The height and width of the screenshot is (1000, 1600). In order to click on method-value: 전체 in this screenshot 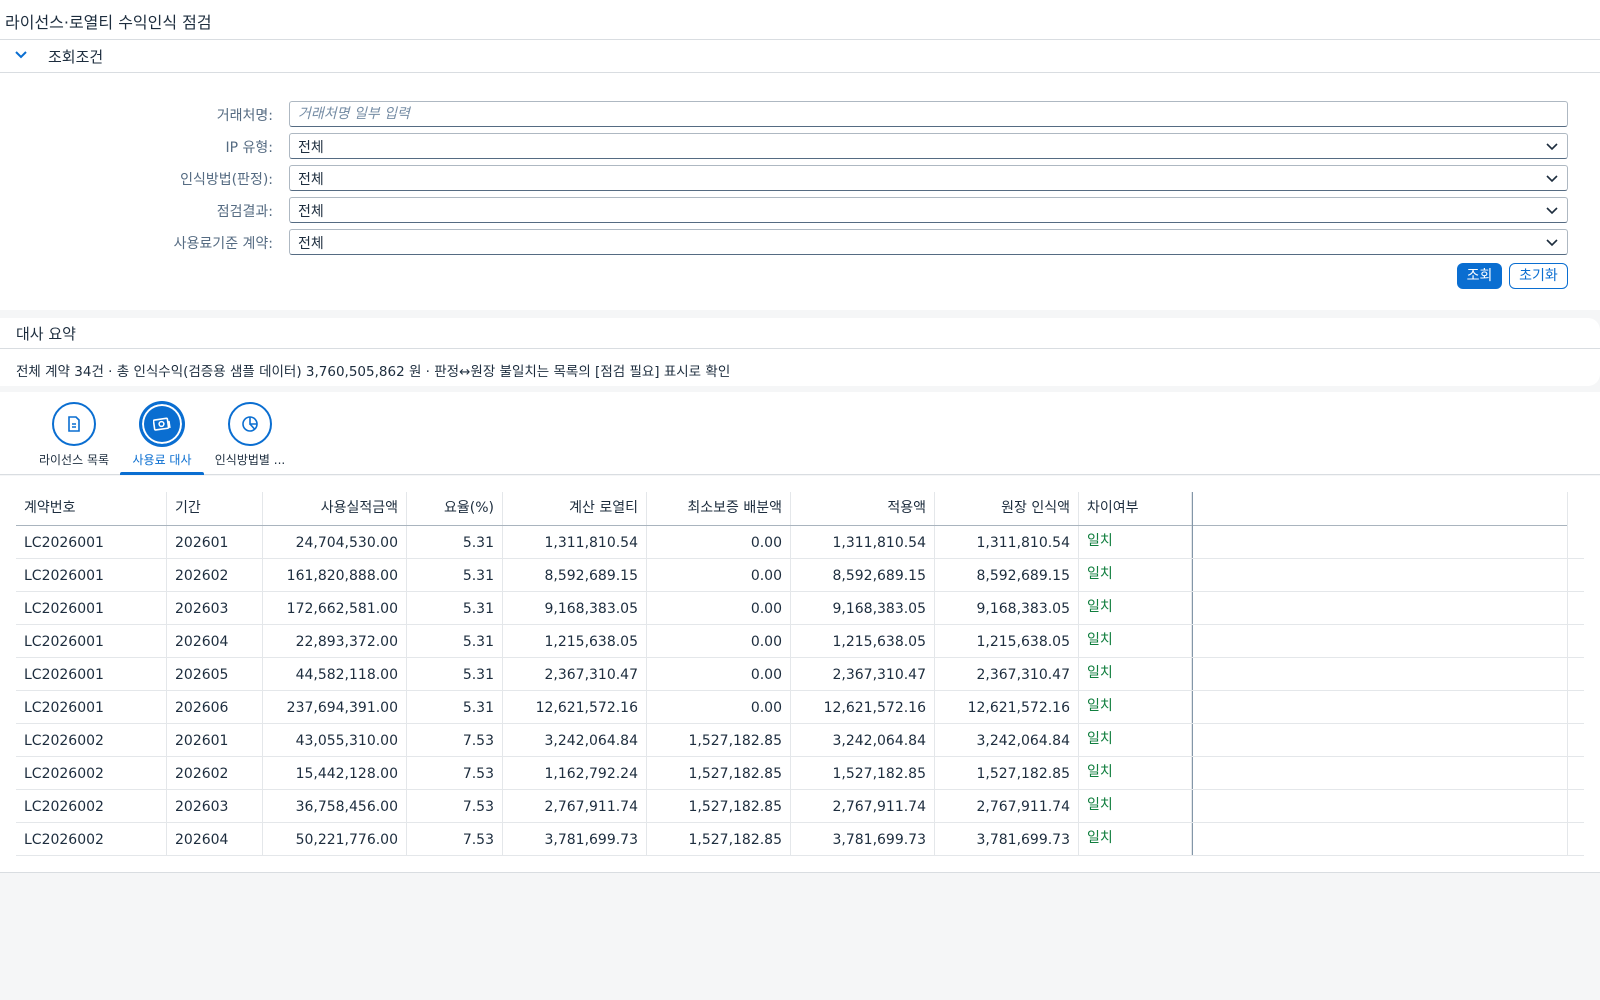, I will do `click(311, 180)`.